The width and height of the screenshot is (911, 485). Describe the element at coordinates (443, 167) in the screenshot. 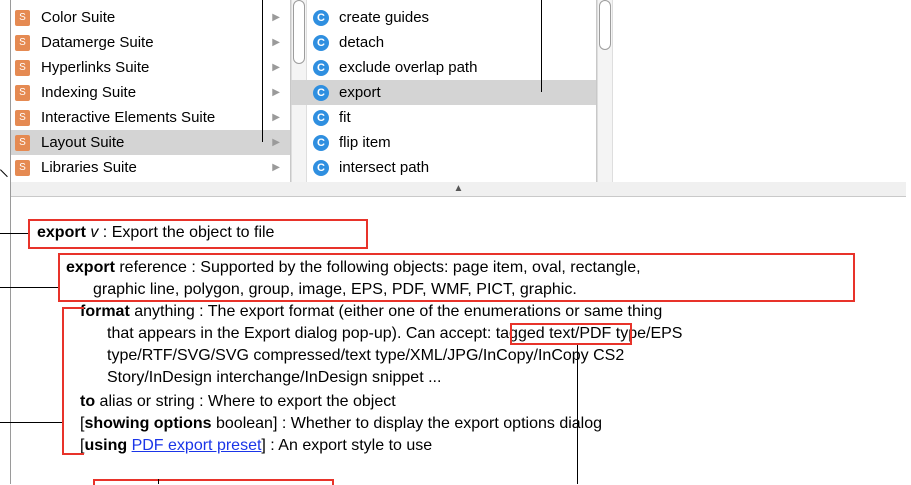

I see `command-item: Cintersect path` at that location.